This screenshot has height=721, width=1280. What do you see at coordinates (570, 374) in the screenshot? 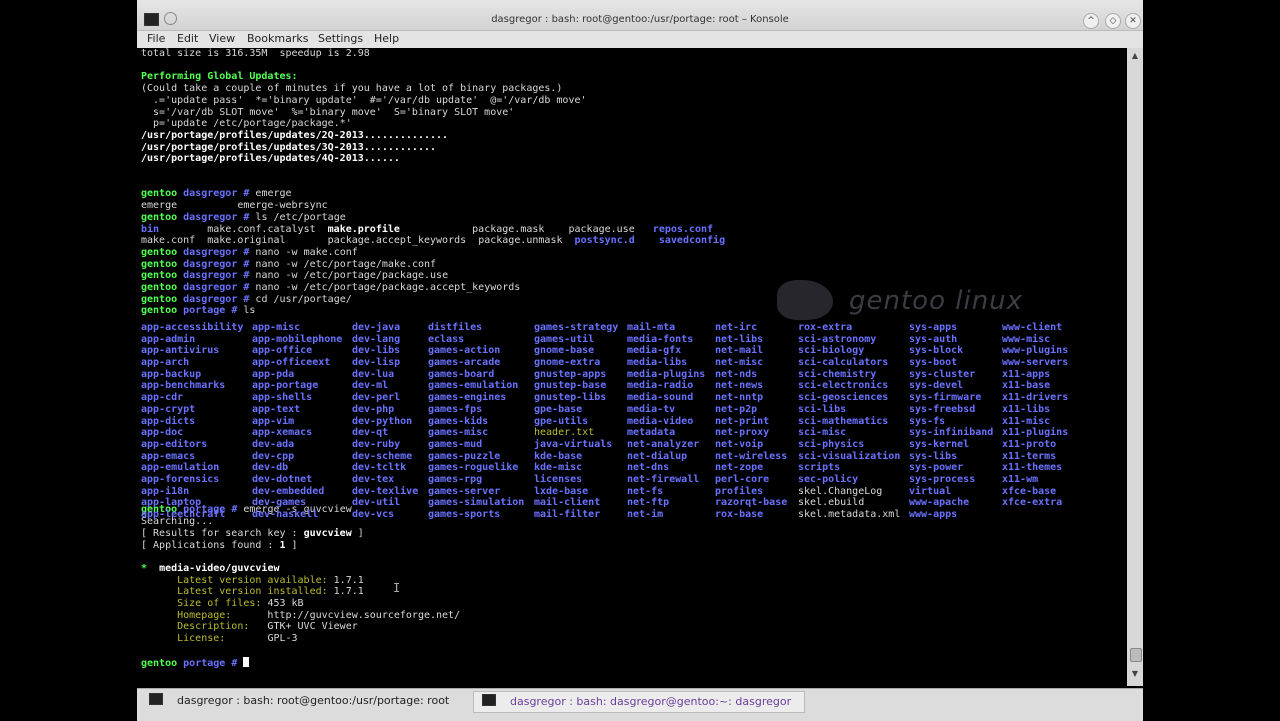
I see `listing-entry: gnustep-apps` at bounding box center [570, 374].